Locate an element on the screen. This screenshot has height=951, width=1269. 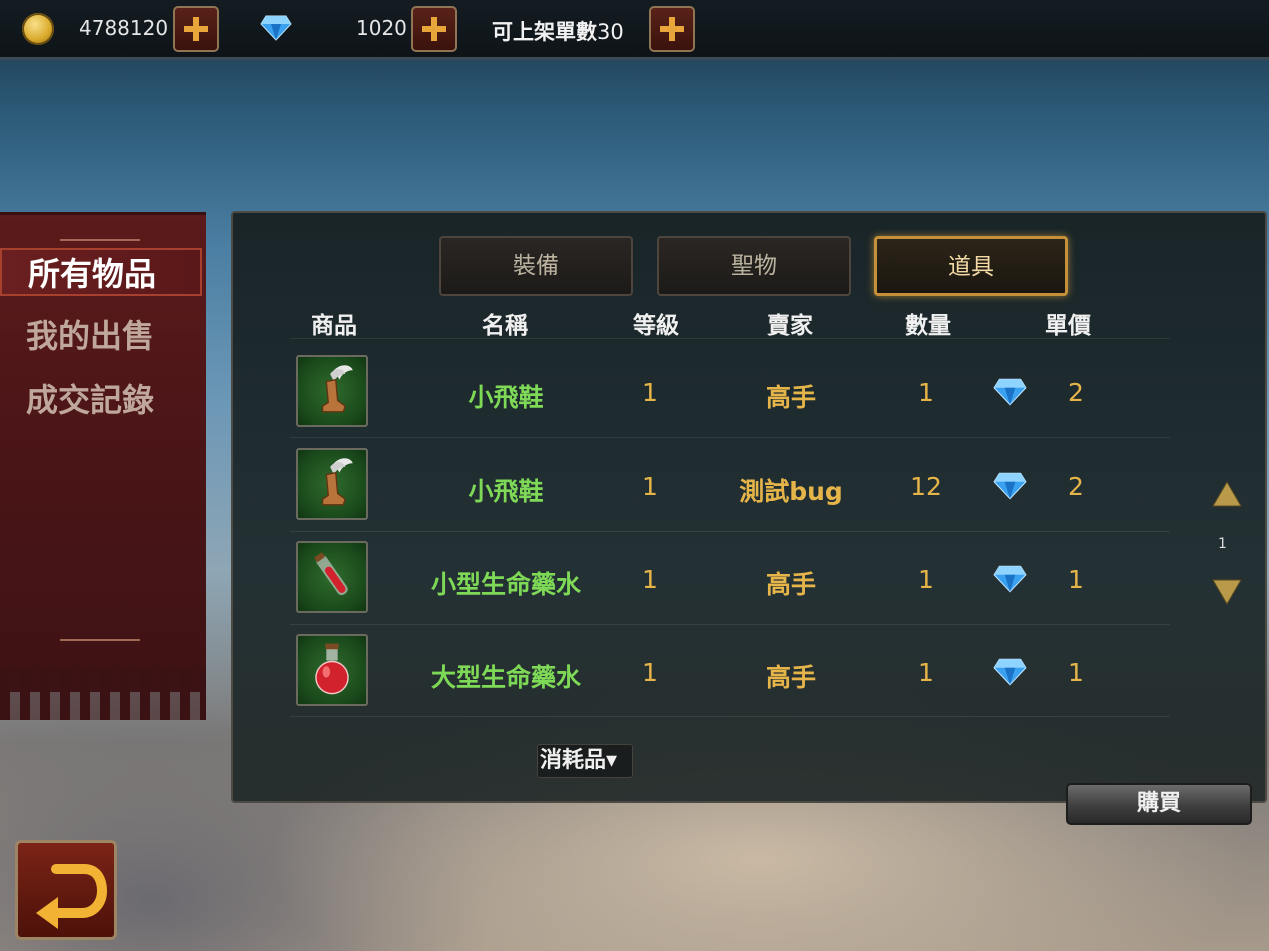
tab-equipment: 裝備 is located at coordinates (536, 266).